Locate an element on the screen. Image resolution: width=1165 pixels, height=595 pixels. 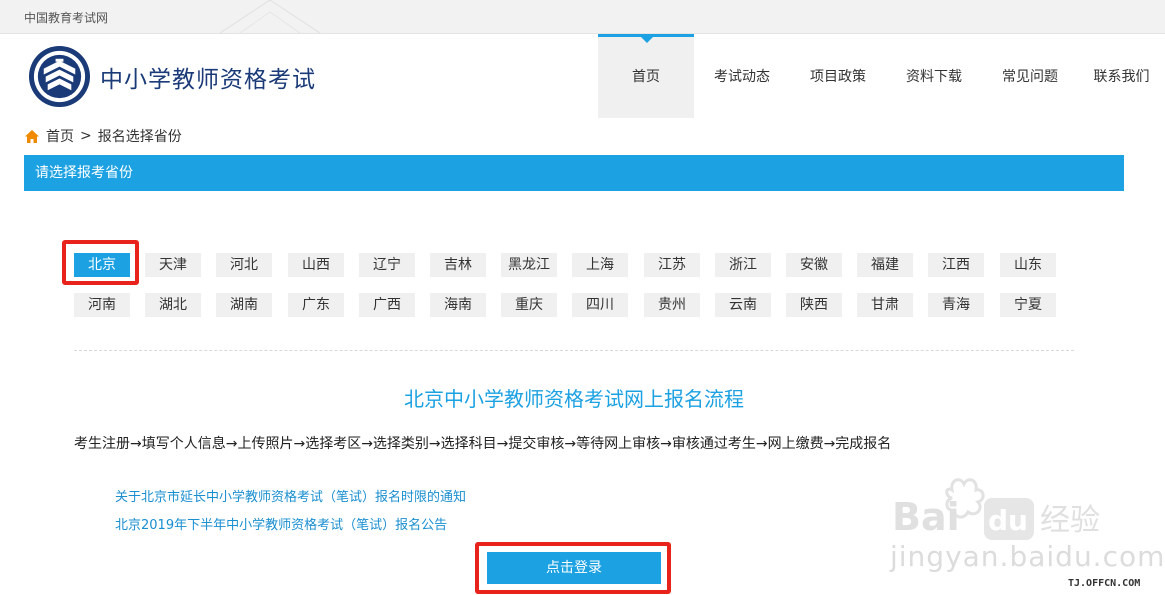
province-button: 广东 is located at coordinates (316, 305).